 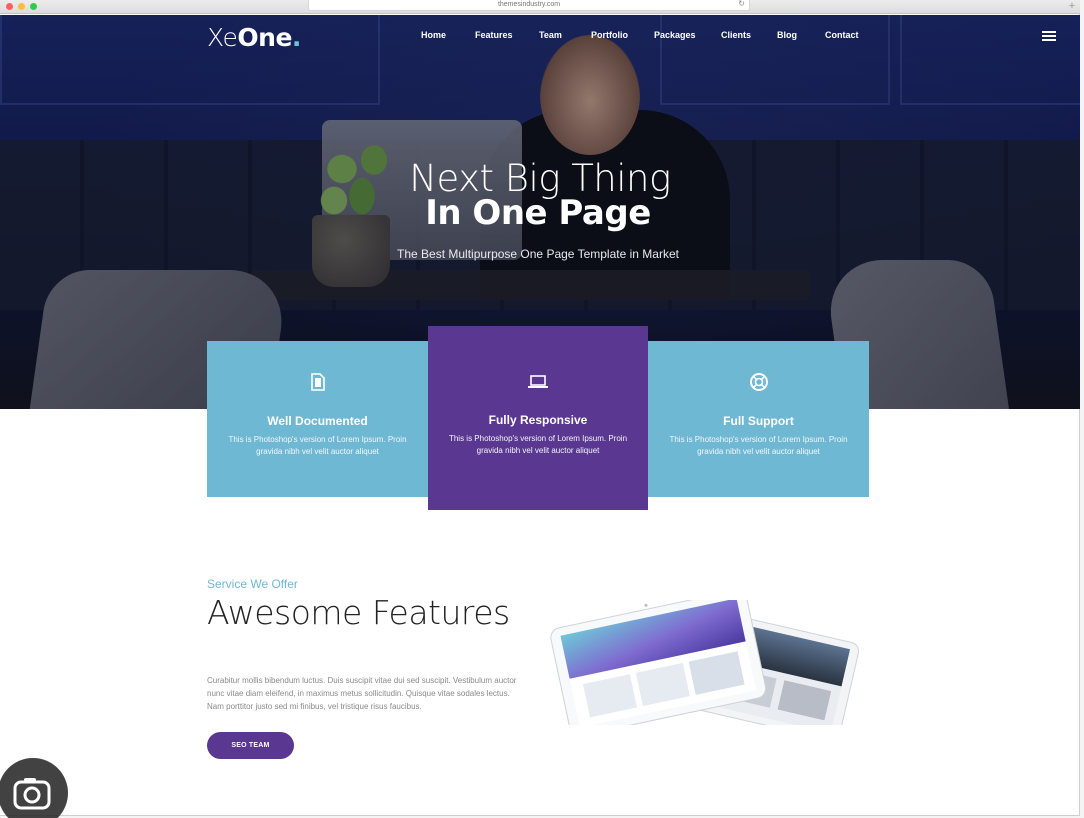 I want to click on site-logo: XeOne., so click(x=254, y=37).